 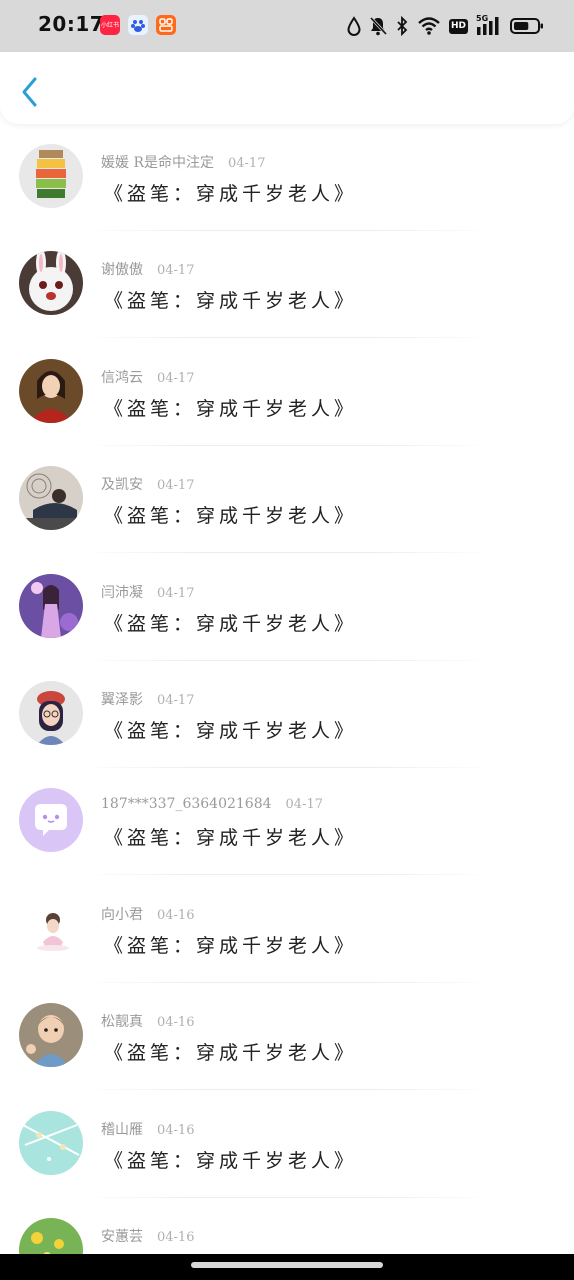 What do you see at coordinates (186, 804) in the screenshot?
I see `user-name: 187***337_6364021684` at bounding box center [186, 804].